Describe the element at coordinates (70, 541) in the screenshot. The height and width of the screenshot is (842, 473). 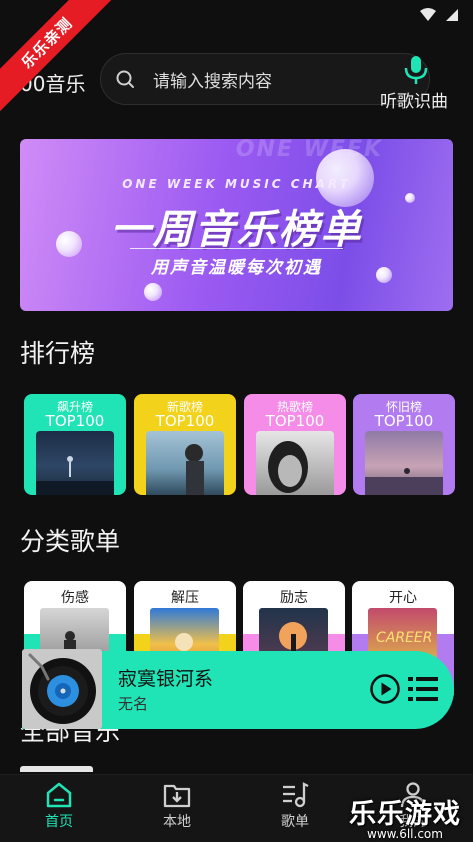
I see `categories-title: 分类歌单` at that location.